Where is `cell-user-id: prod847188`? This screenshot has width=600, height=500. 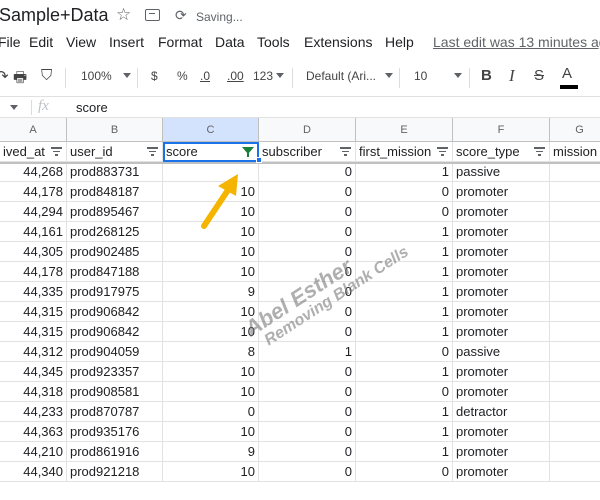
cell-user-id: prod847188 is located at coordinates (115, 272).